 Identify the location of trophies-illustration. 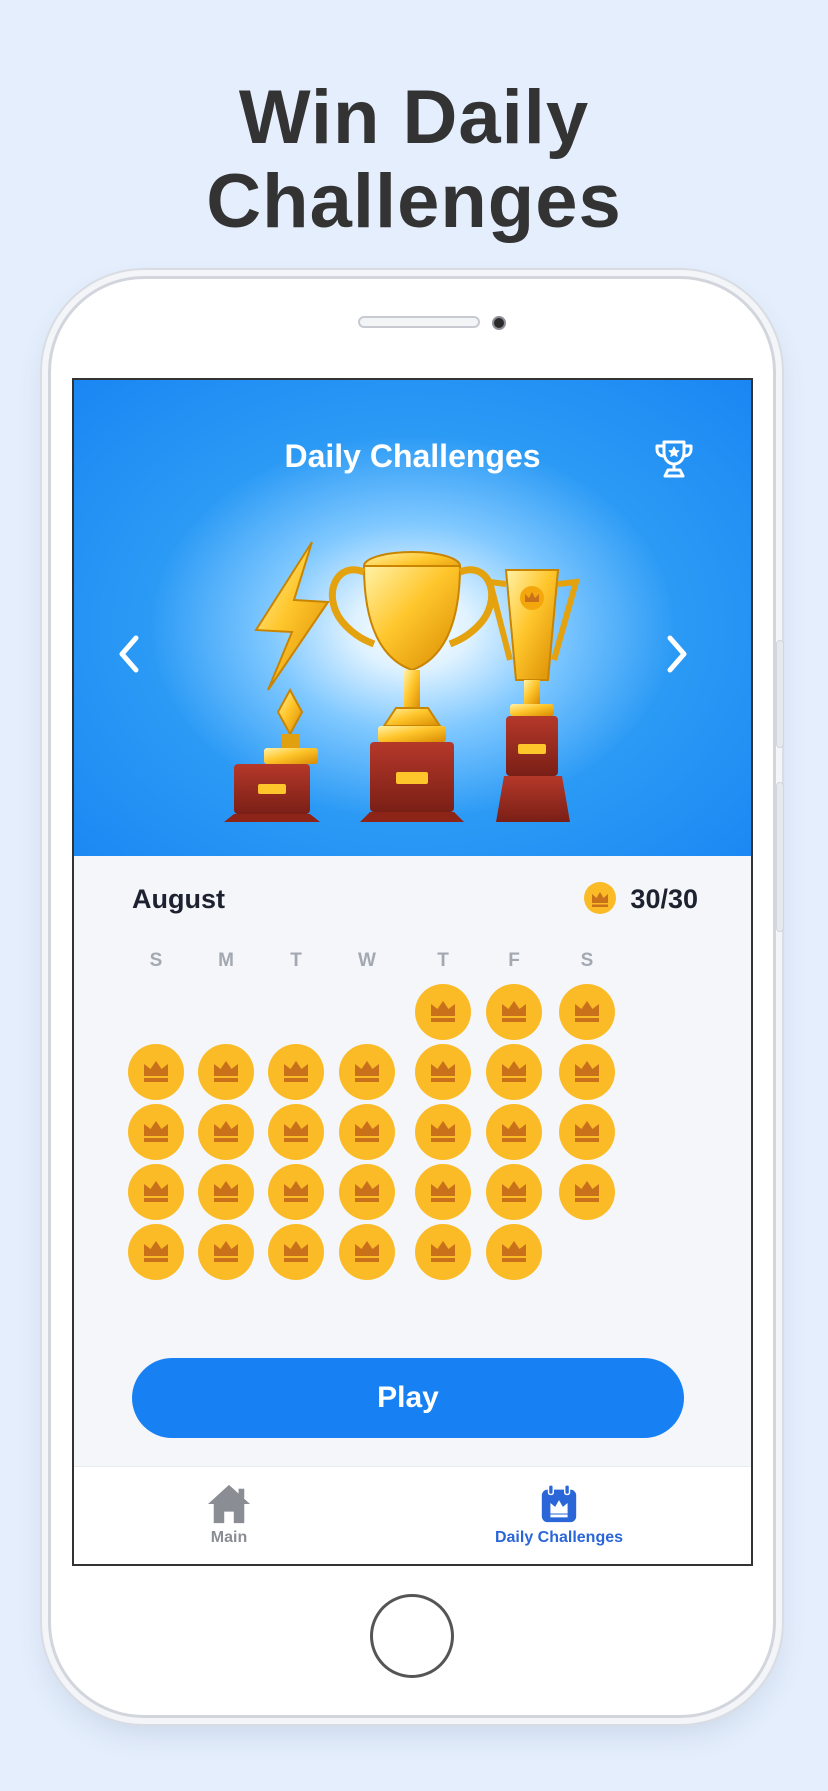
(402, 681).